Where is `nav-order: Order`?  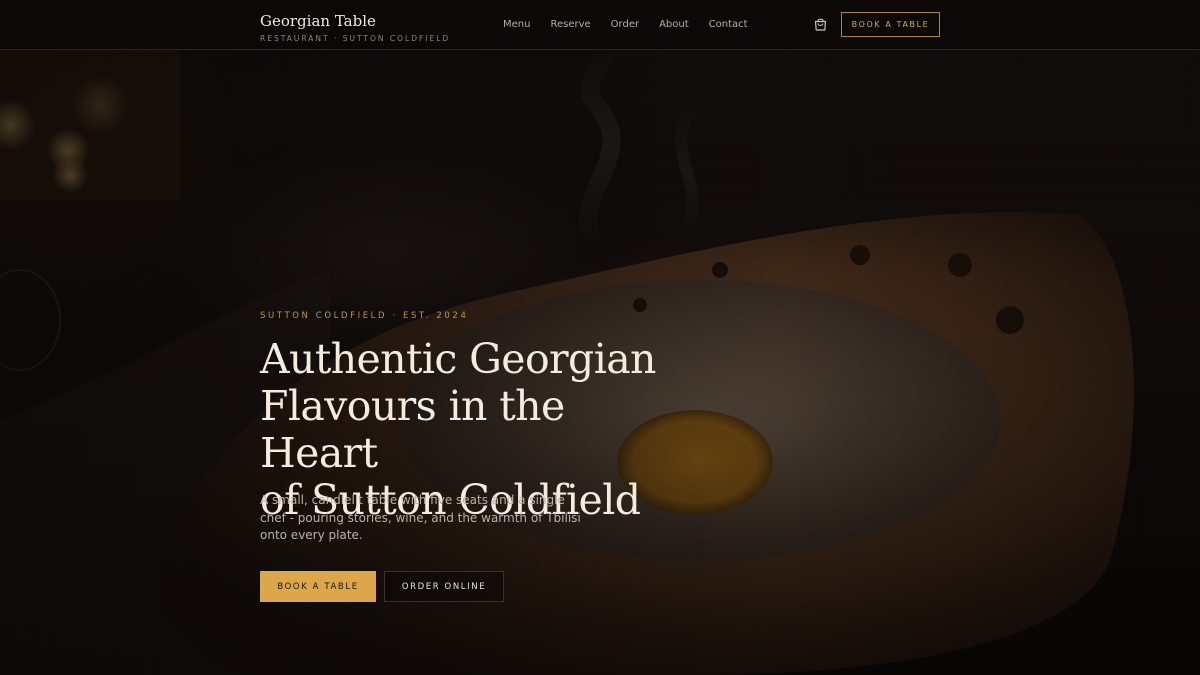 nav-order: Order is located at coordinates (625, 25).